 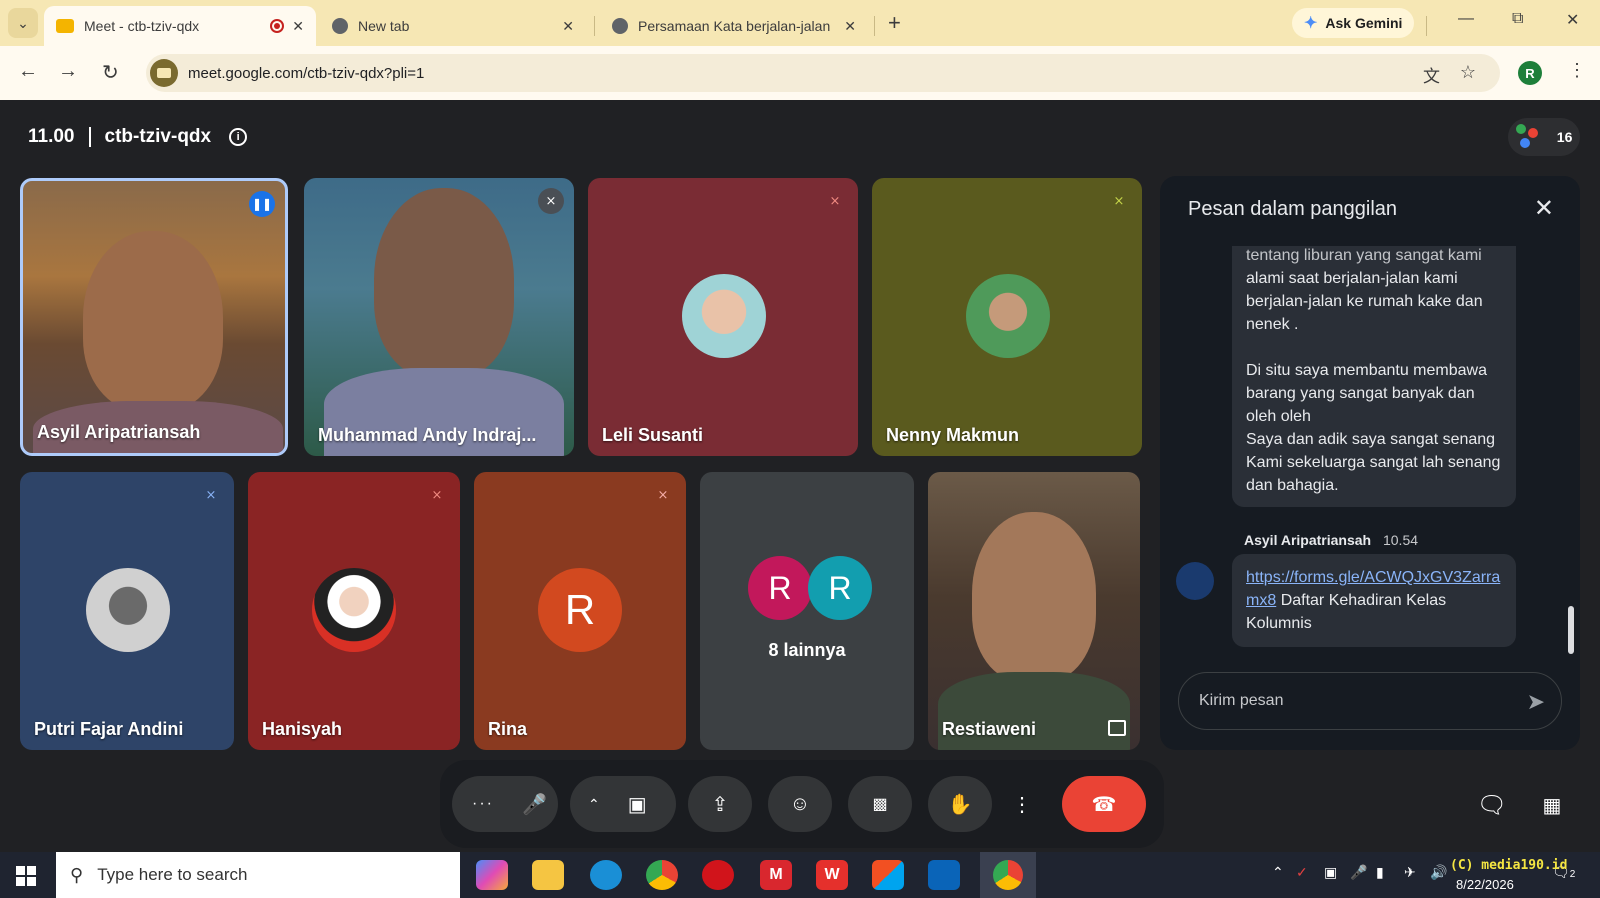 I want to click on taskbar-search-box: ⚲ Type here to search, so click(x=258, y=875).